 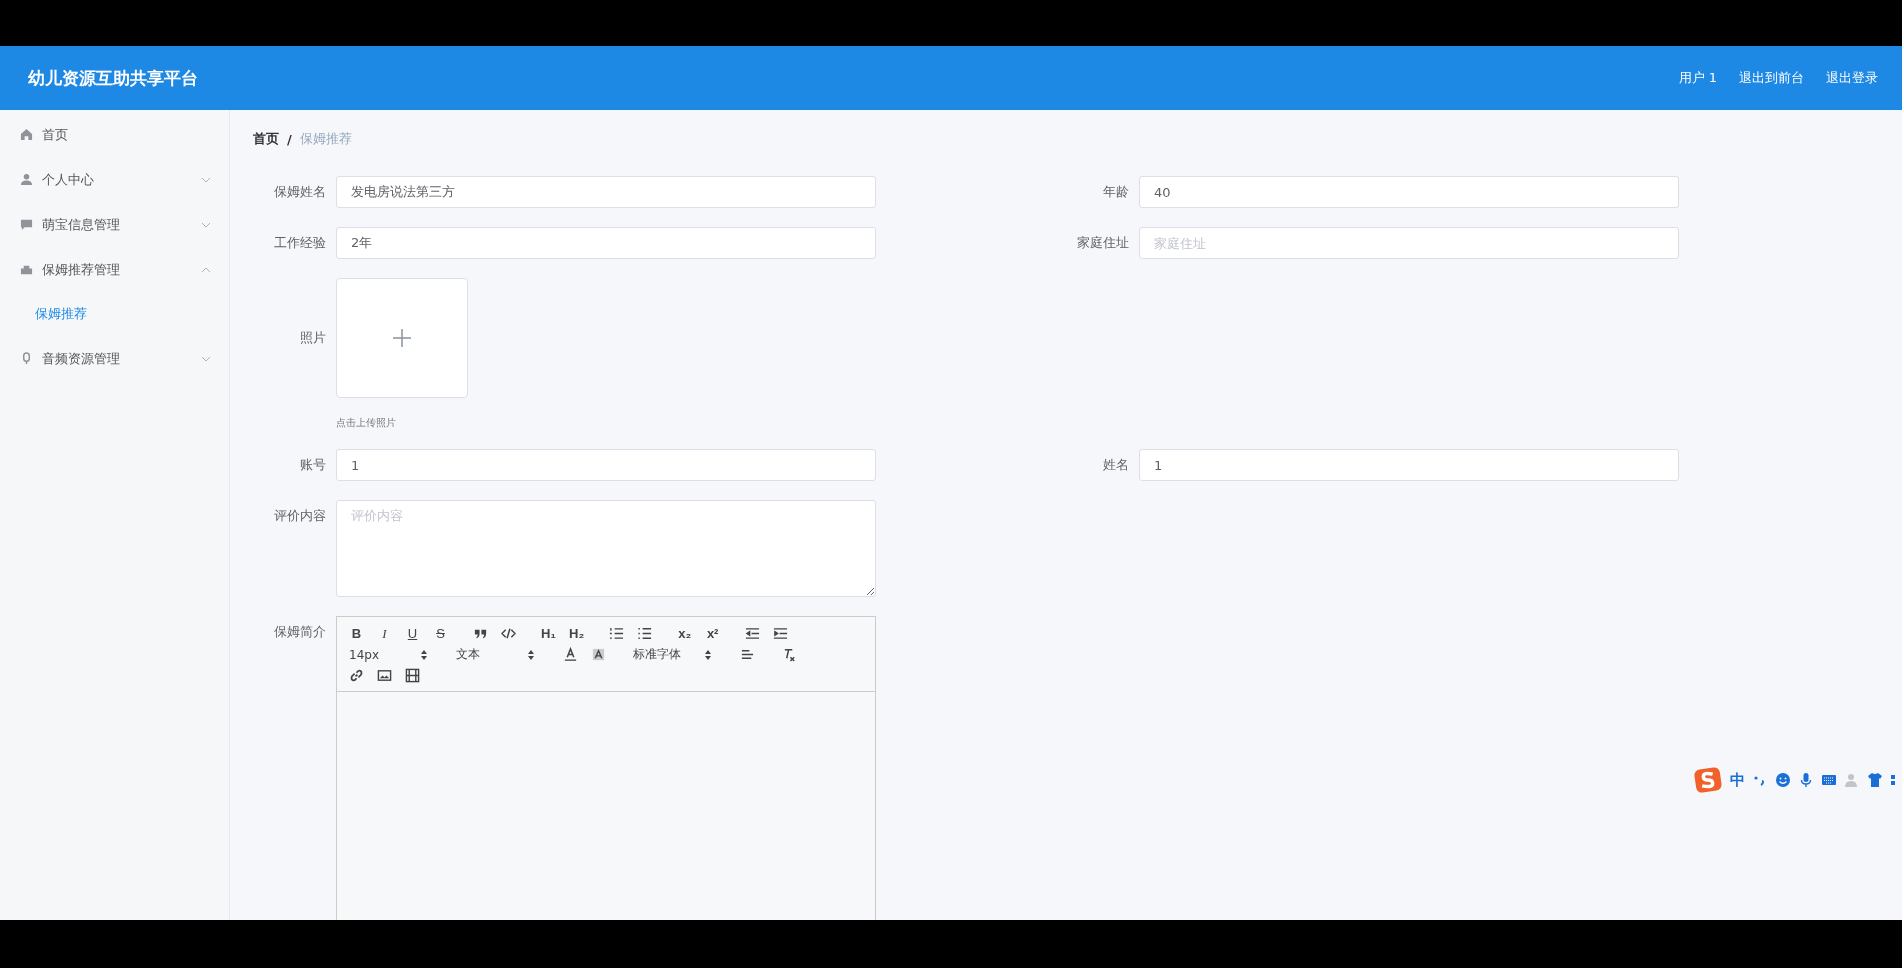 What do you see at coordinates (440, 633) in the screenshot?
I see `format-button: S` at bounding box center [440, 633].